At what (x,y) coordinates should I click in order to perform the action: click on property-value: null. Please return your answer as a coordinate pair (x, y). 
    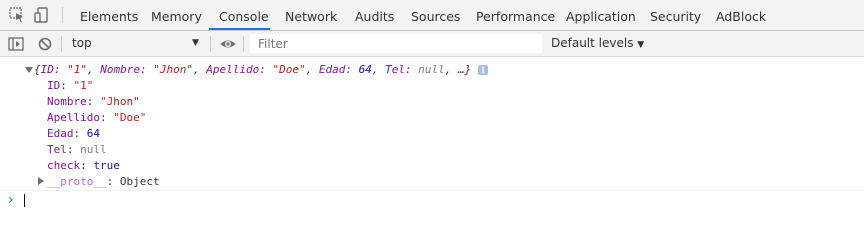
    Looking at the image, I should click on (93, 149).